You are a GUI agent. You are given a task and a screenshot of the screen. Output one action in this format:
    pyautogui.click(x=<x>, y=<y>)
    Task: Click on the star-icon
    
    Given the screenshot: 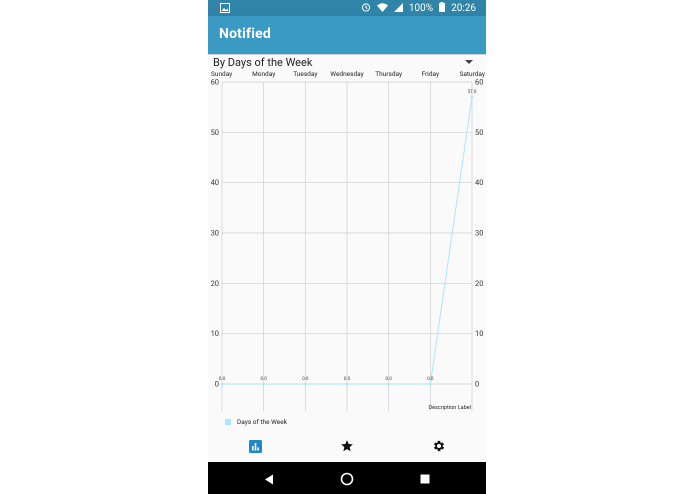 What is the action you would take?
    pyautogui.click(x=347, y=446)
    